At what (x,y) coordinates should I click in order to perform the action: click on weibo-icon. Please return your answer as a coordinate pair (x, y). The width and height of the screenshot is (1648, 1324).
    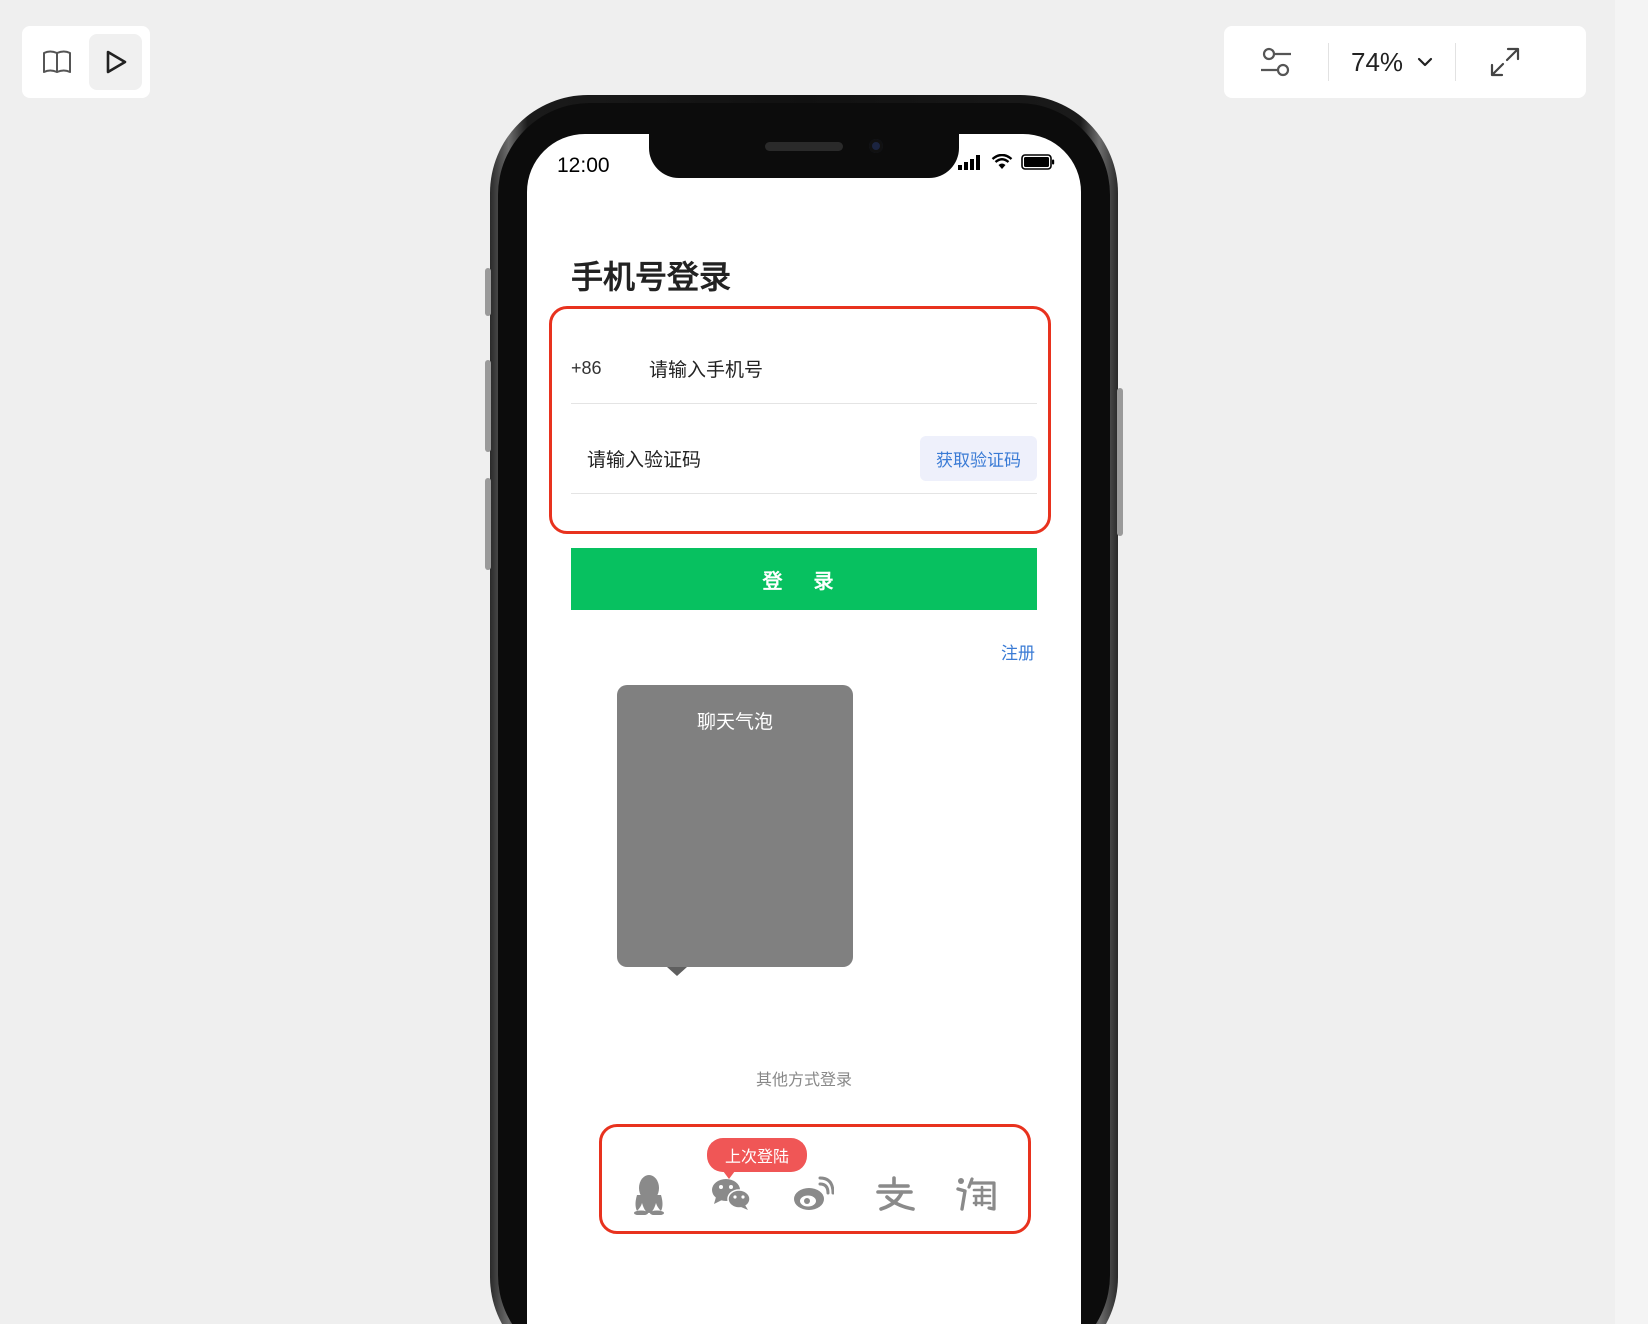
    Looking at the image, I should click on (814, 1193).